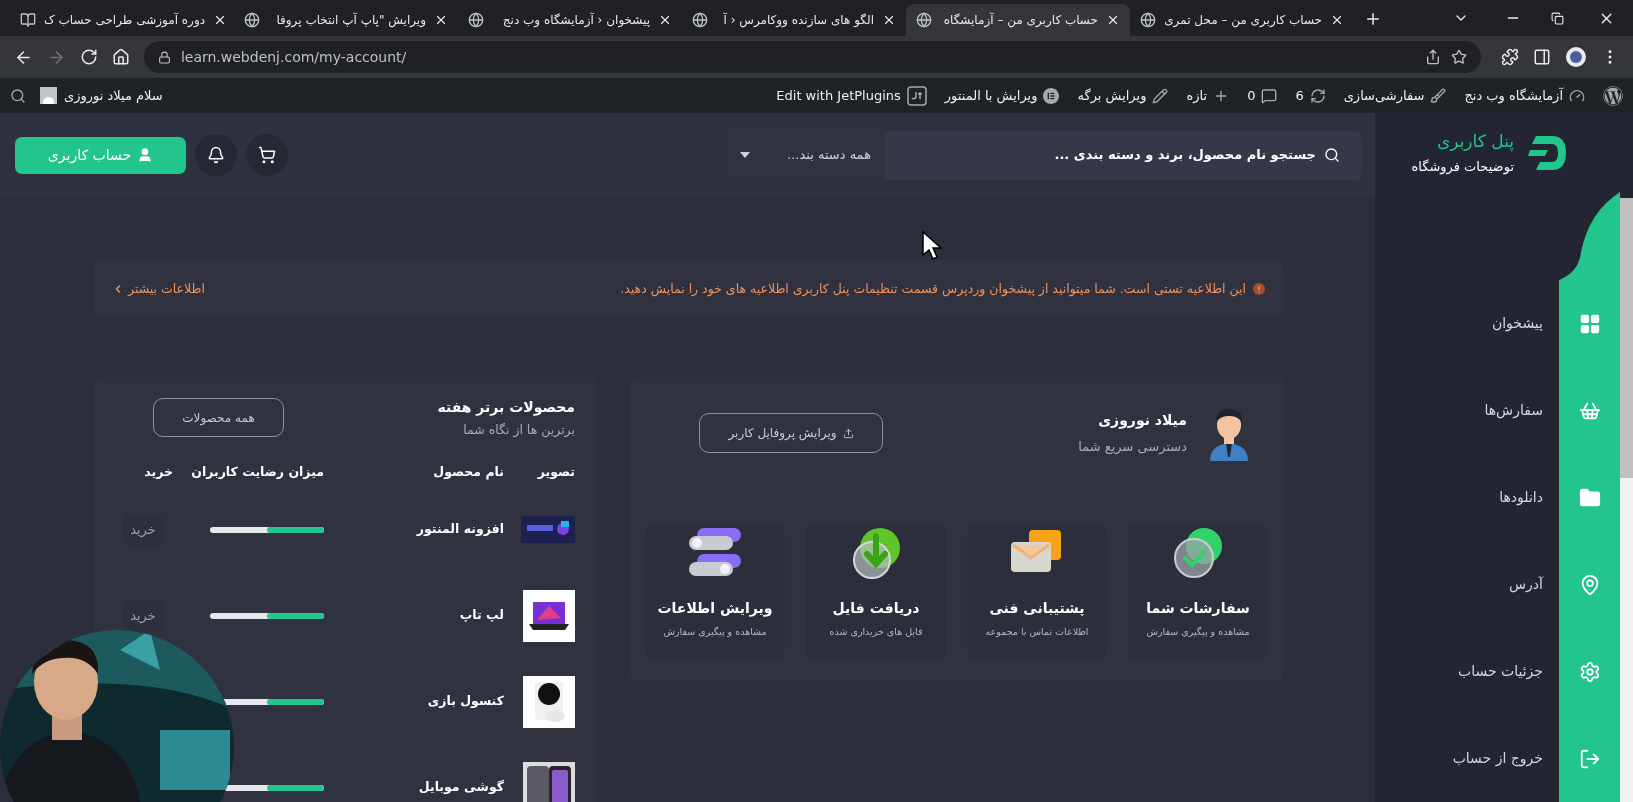 This screenshot has width=1633, height=802. Describe the element at coordinates (294, 57) in the screenshot. I see `url-text: learn.webdenj.com/my-account/` at that location.